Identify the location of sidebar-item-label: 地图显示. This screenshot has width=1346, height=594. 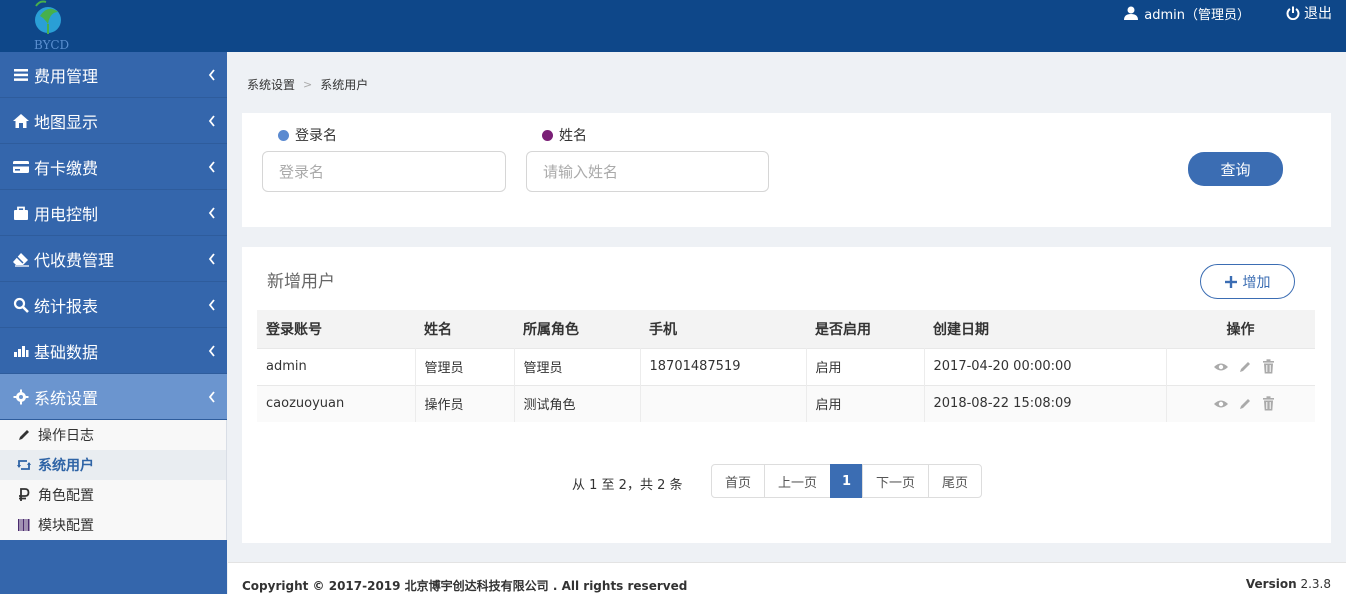
(66, 122).